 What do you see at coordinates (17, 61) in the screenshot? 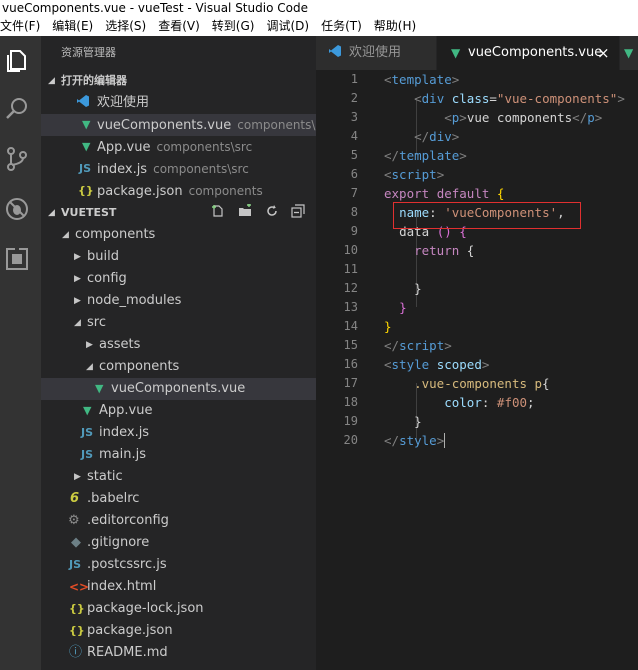
I see `files-icon` at bounding box center [17, 61].